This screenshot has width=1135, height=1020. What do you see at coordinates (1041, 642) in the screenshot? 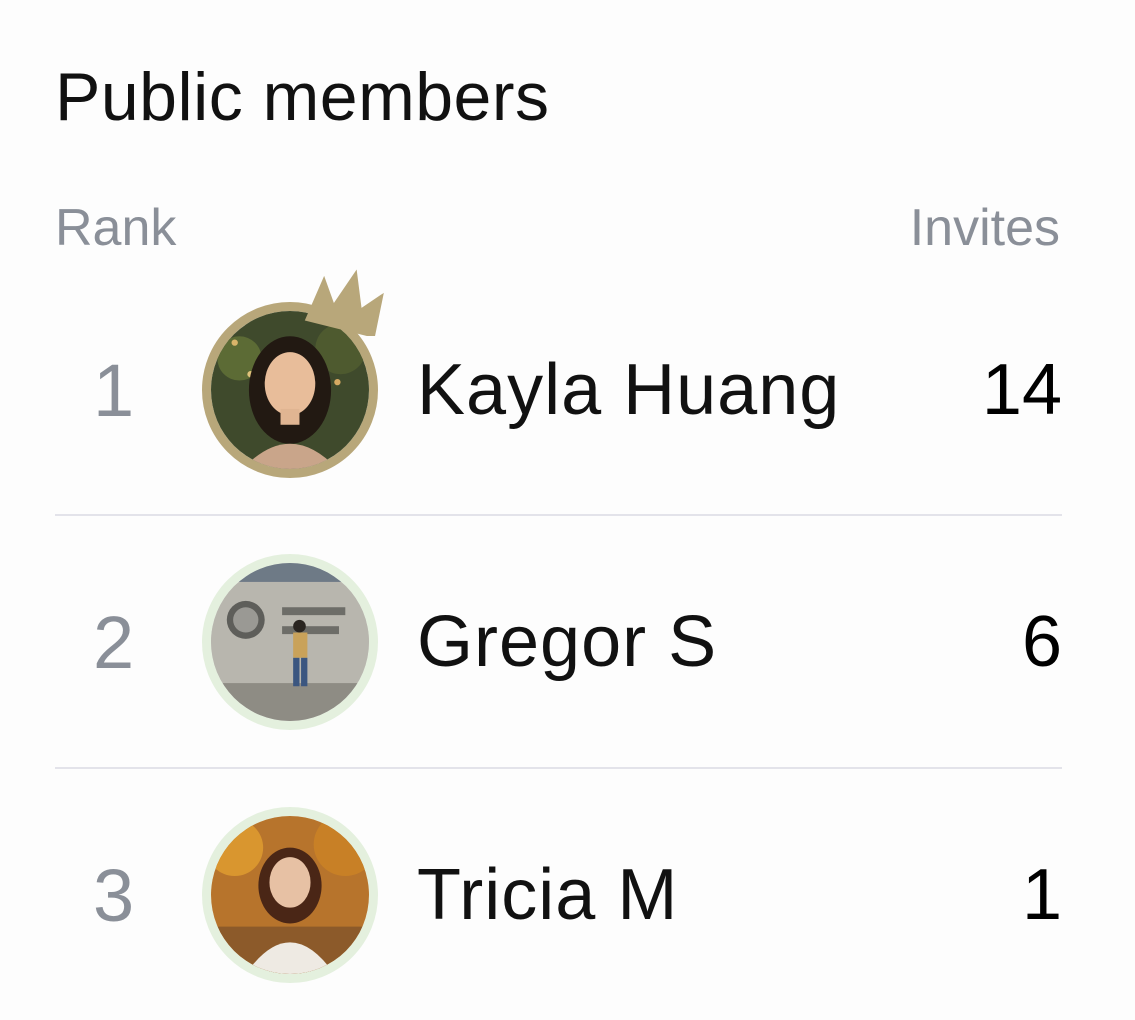
I see `invite-count: 6` at bounding box center [1041, 642].